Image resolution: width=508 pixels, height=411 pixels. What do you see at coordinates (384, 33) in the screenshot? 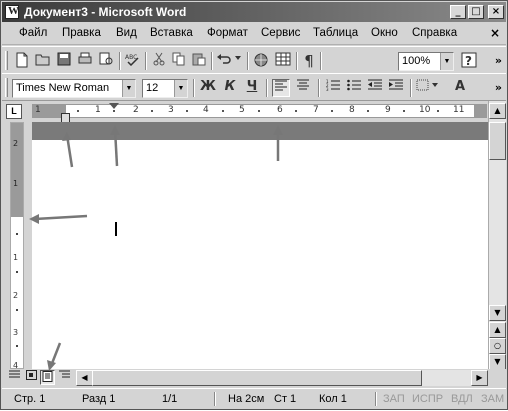
I see `menu-window: Окно` at bounding box center [384, 33].